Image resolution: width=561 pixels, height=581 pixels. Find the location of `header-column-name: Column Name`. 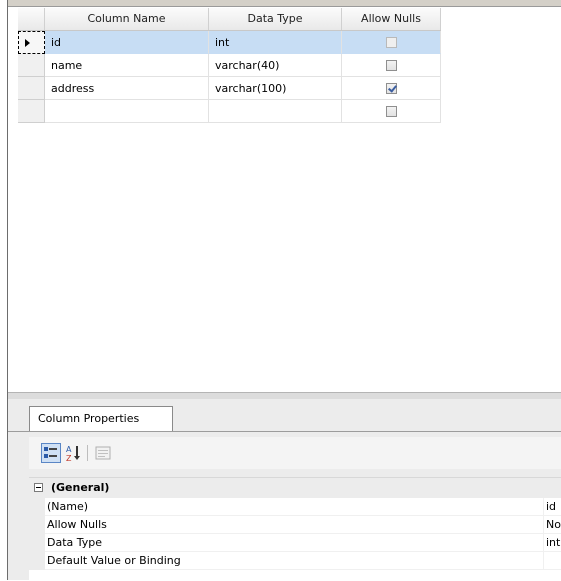

header-column-name: Column Name is located at coordinates (127, 19).